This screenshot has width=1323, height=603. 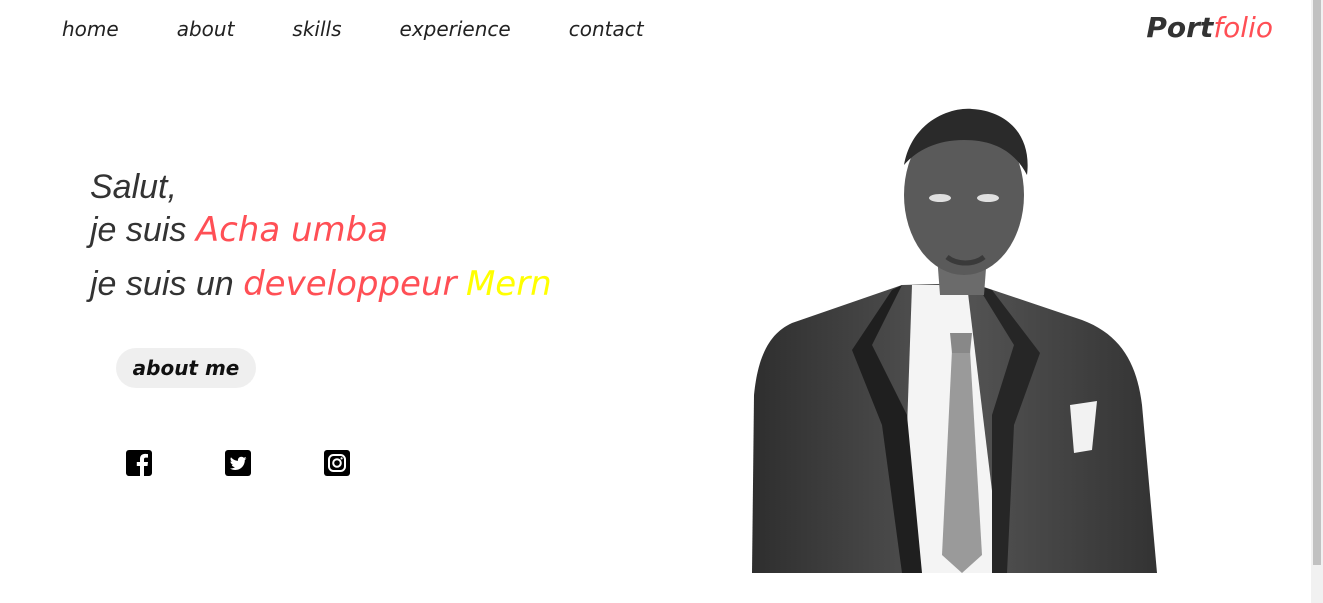 I want to click on greeting: Salut,, so click(x=133, y=187).